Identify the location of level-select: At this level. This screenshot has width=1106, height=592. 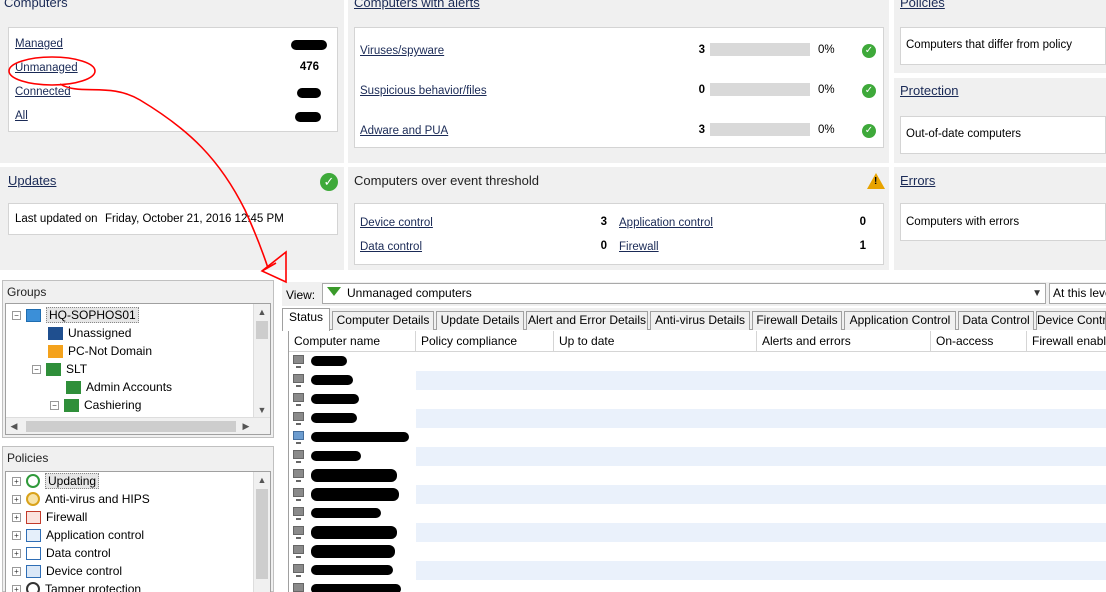
(1077, 293).